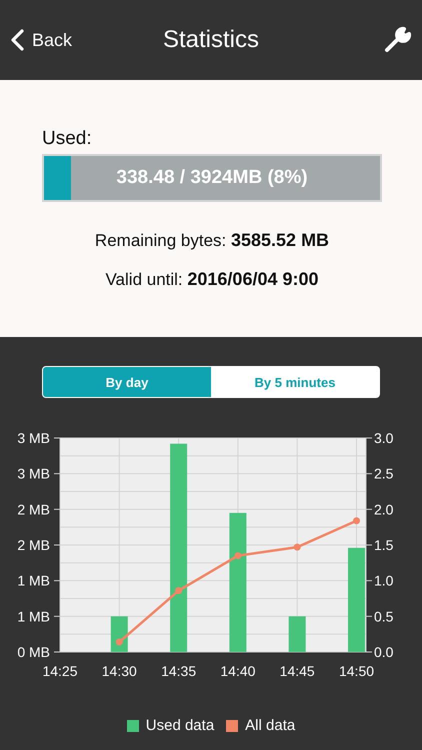 The image size is (422, 750). What do you see at coordinates (384, 509) in the screenshot?
I see `axis-label: 2.0` at bounding box center [384, 509].